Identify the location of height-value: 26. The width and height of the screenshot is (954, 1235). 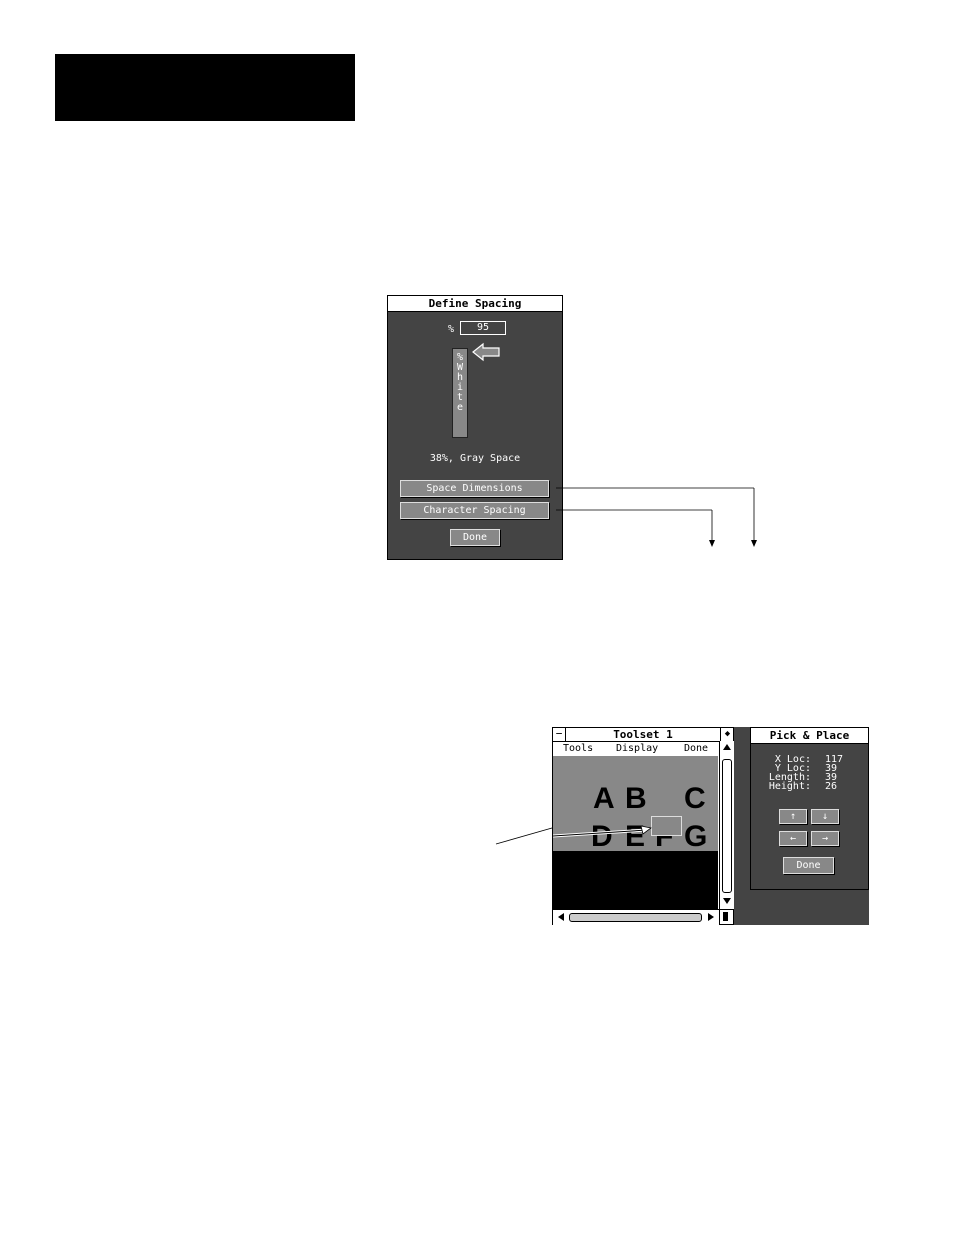
(831, 786).